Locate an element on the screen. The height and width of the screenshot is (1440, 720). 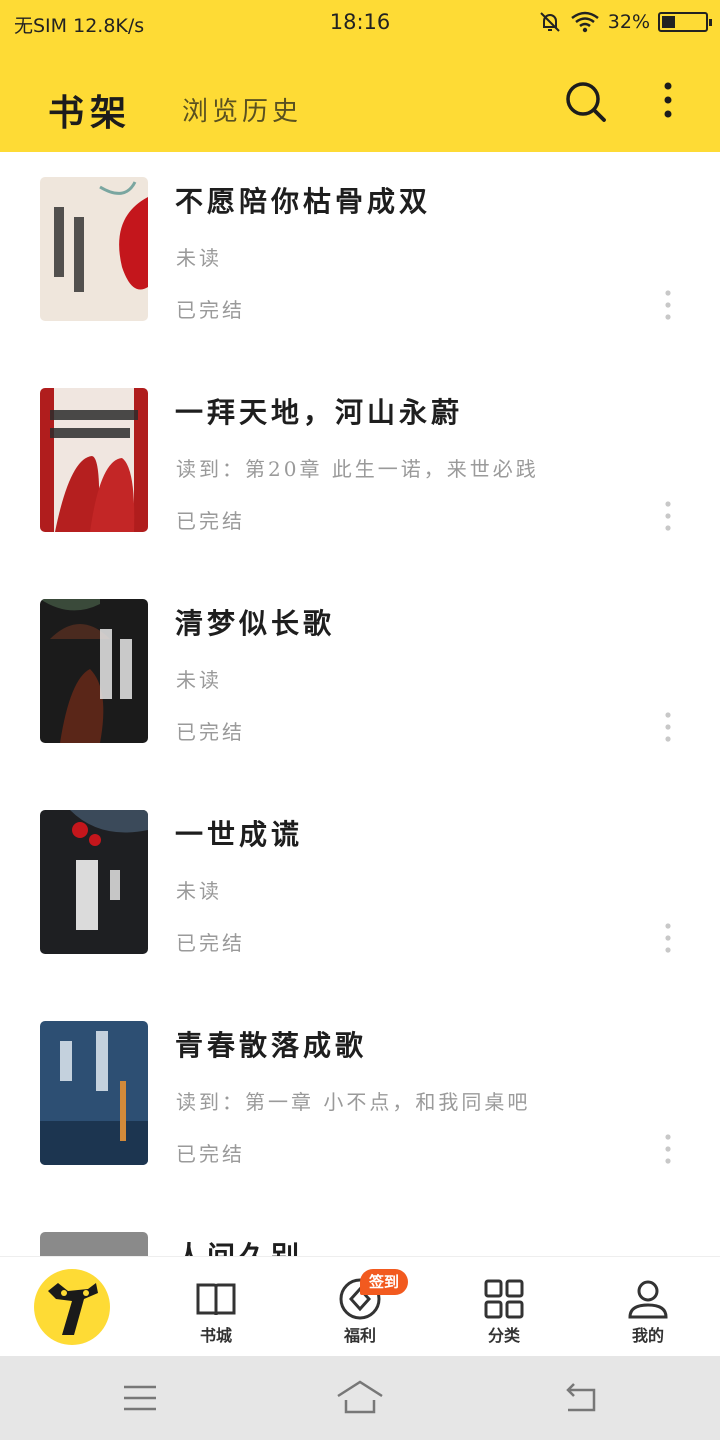
bookshelf-logo-icon is located at coordinates (72, 1307).